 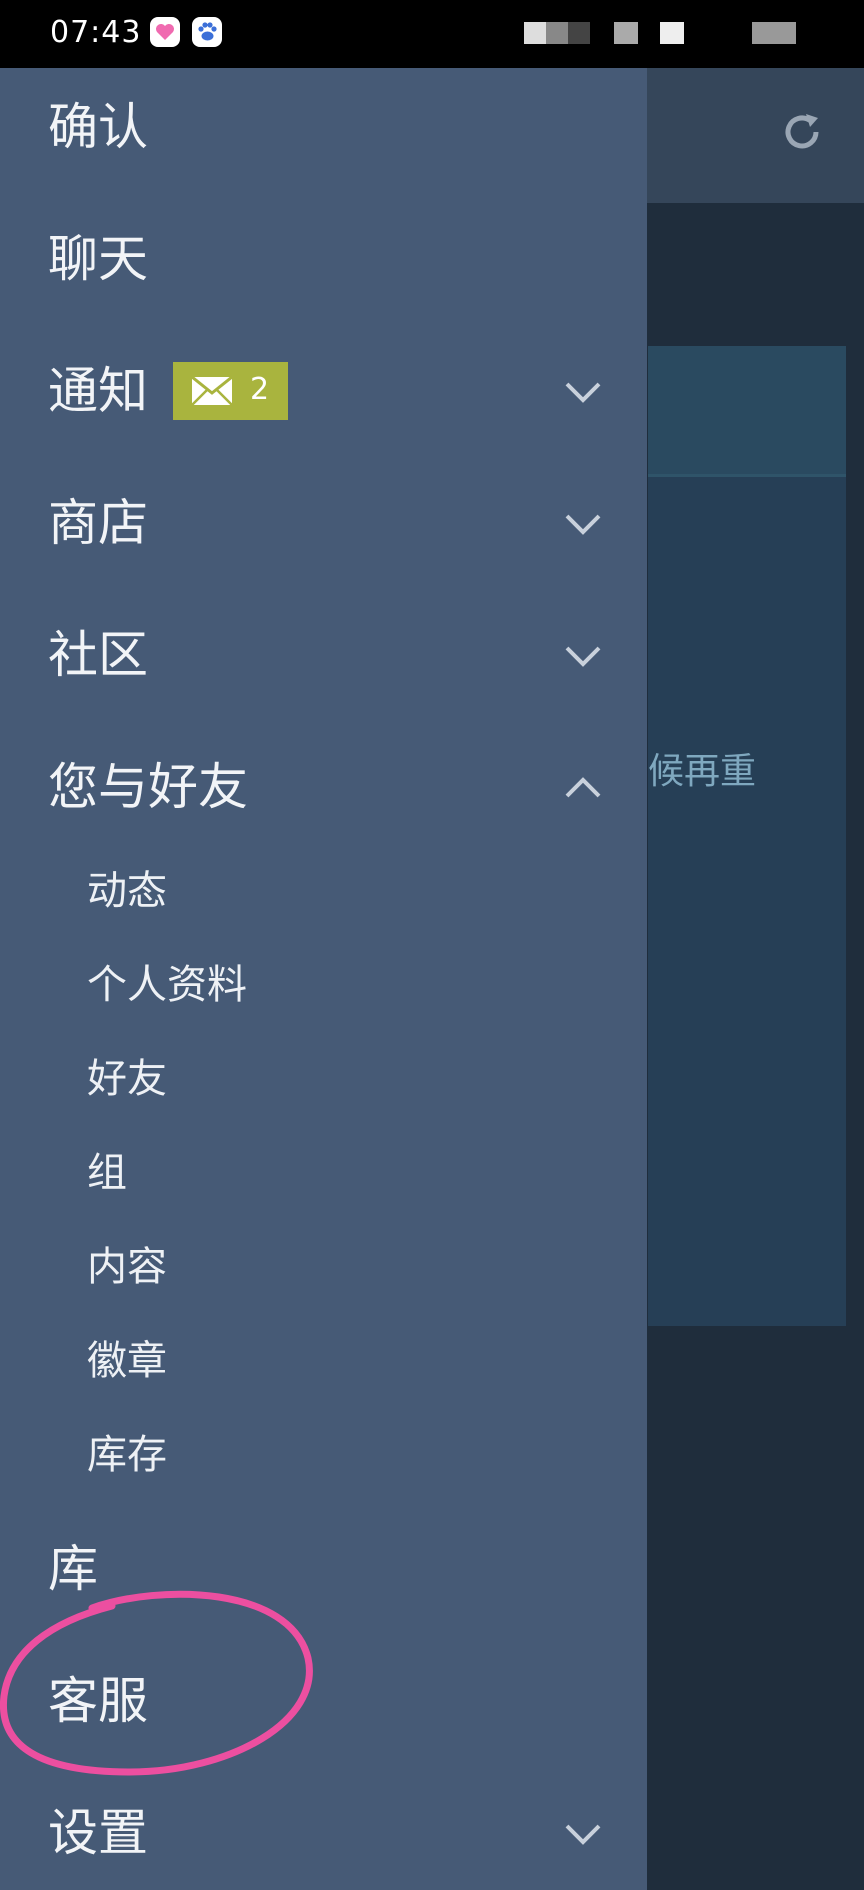 What do you see at coordinates (323, 1357) in the screenshot?
I see `submenu-item-badges: 徽章` at bounding box center [323, 1357].